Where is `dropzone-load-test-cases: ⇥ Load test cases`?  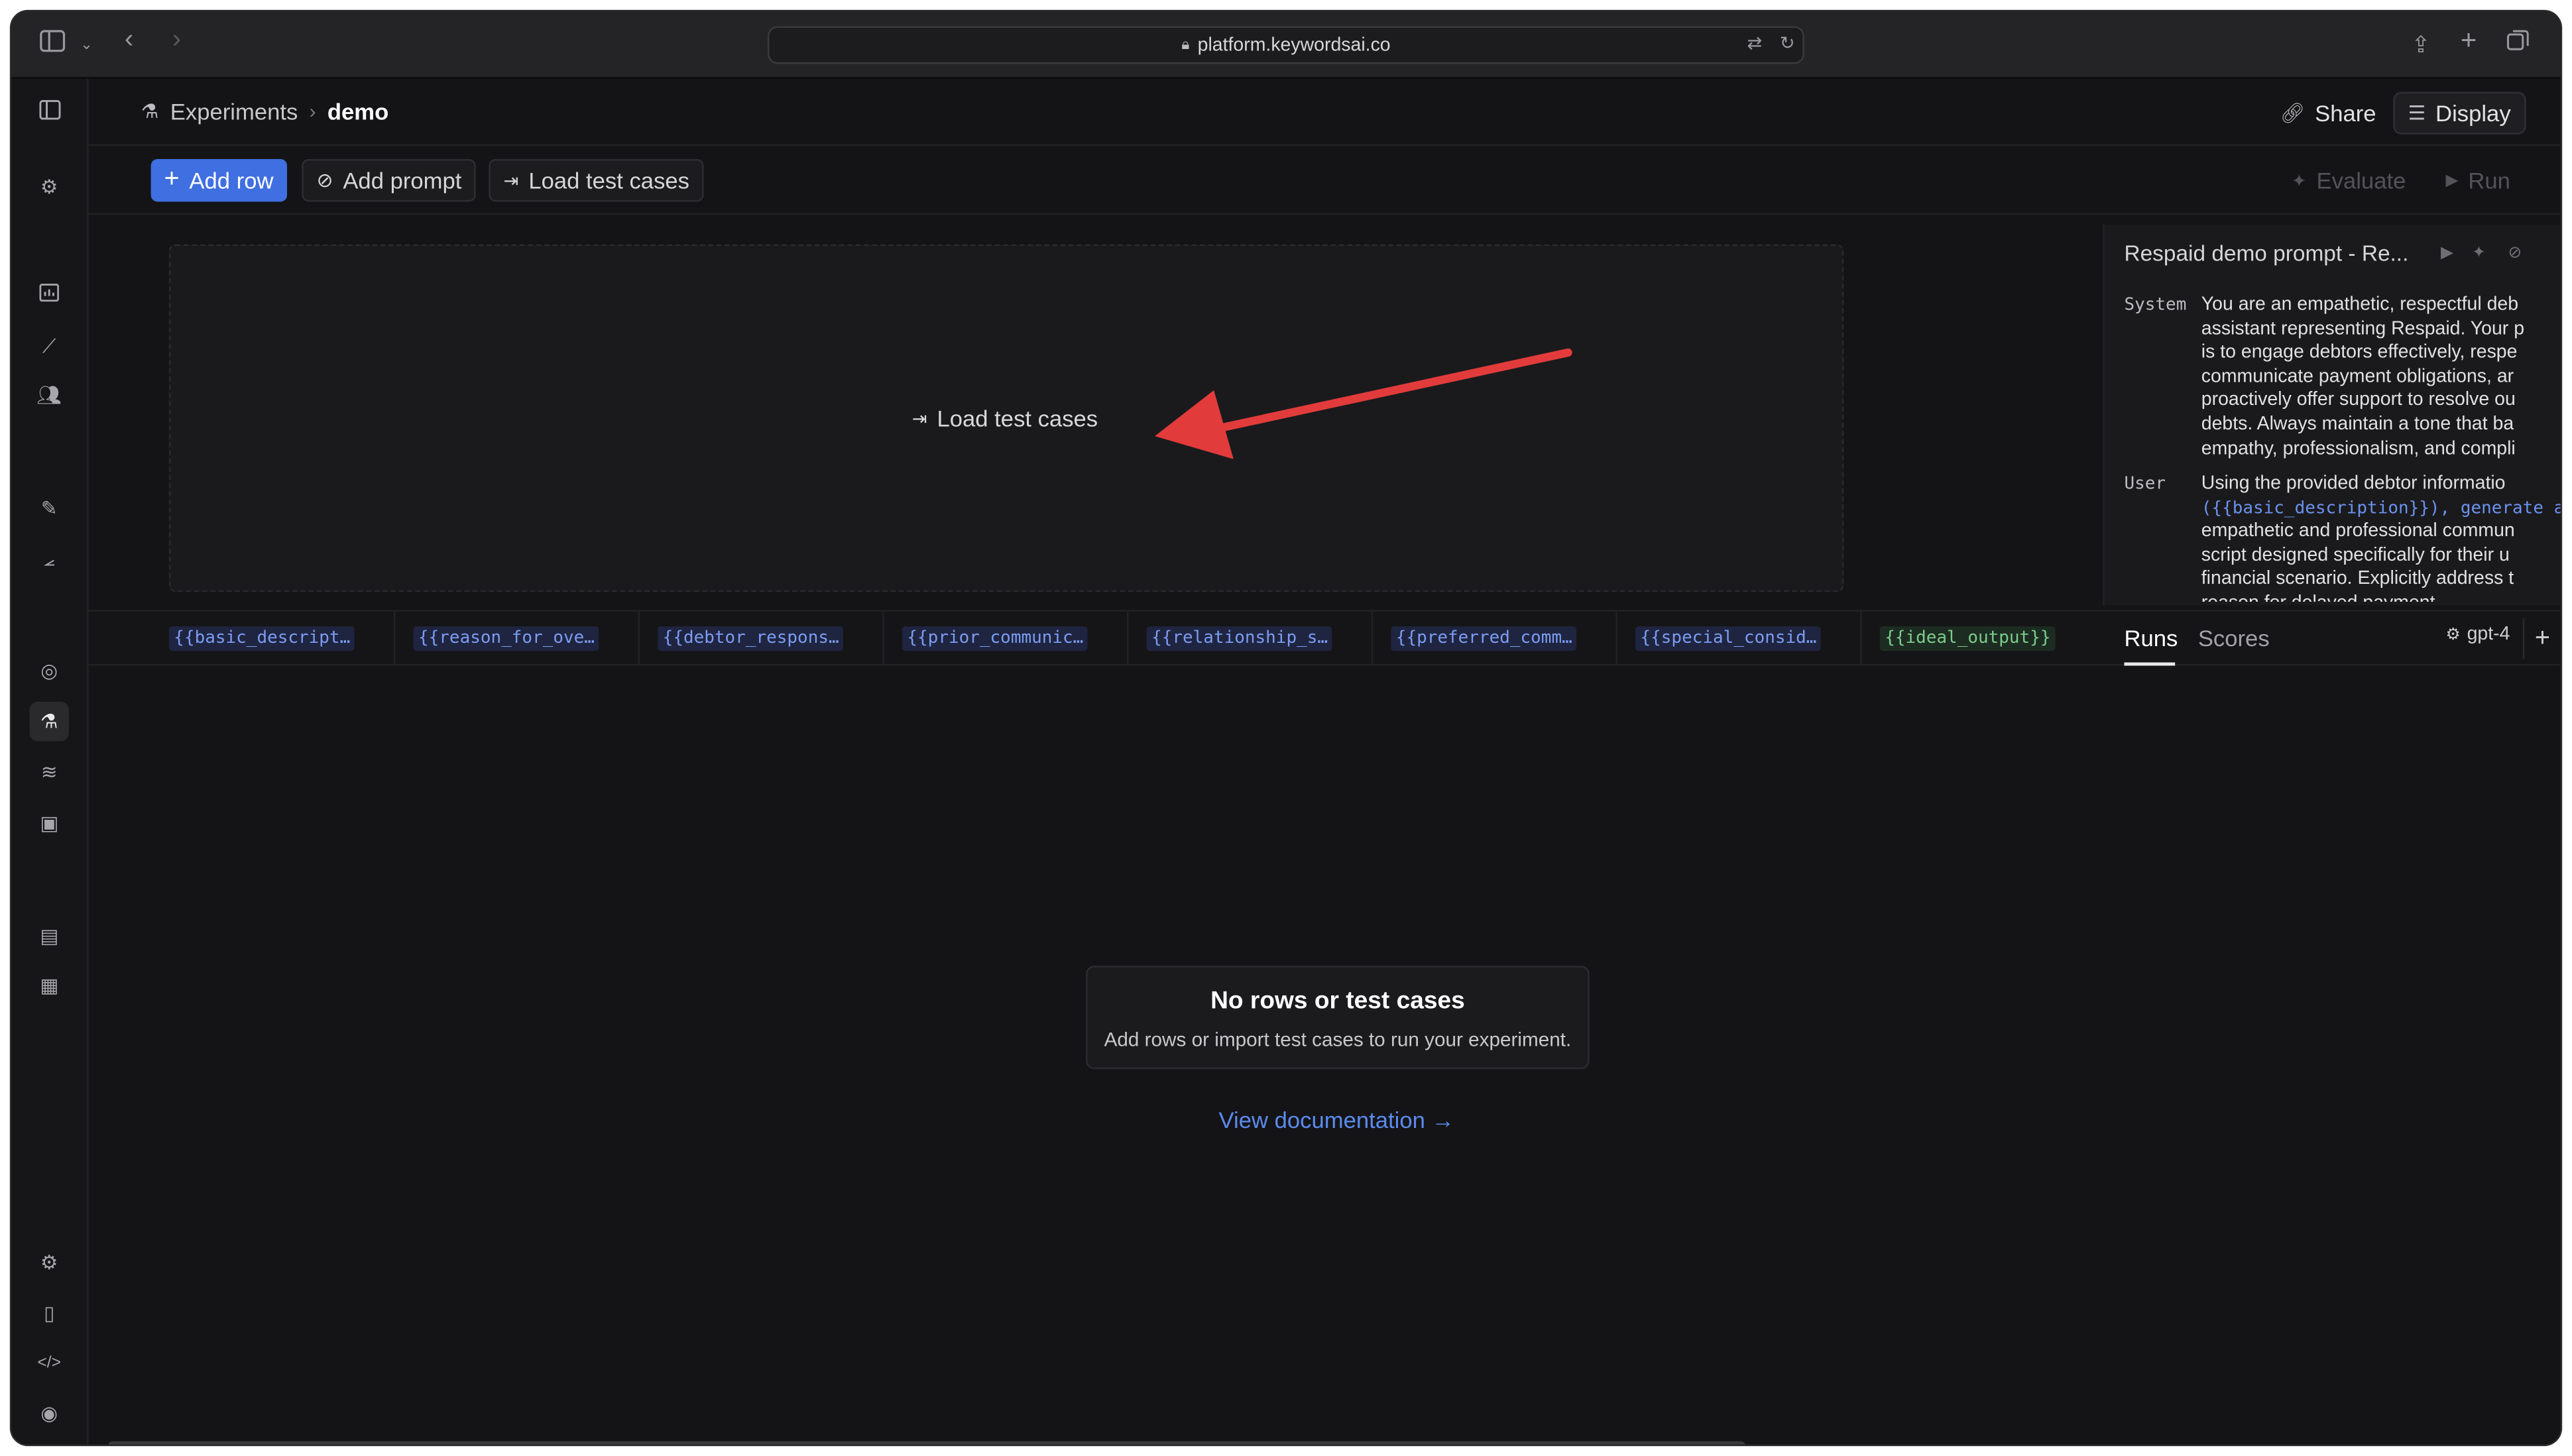 dropzone-load-test-cases: ⇥ Load test cases is located at coordinates (1005, 418).